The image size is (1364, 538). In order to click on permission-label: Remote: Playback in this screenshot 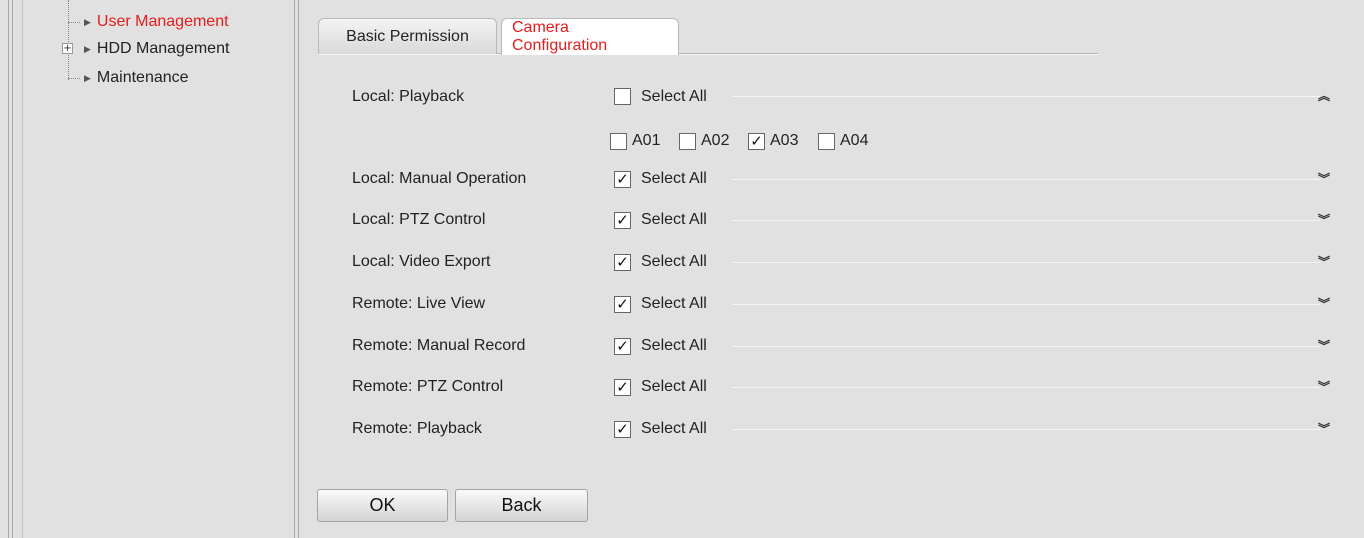, I will do `click(417, 428)`.